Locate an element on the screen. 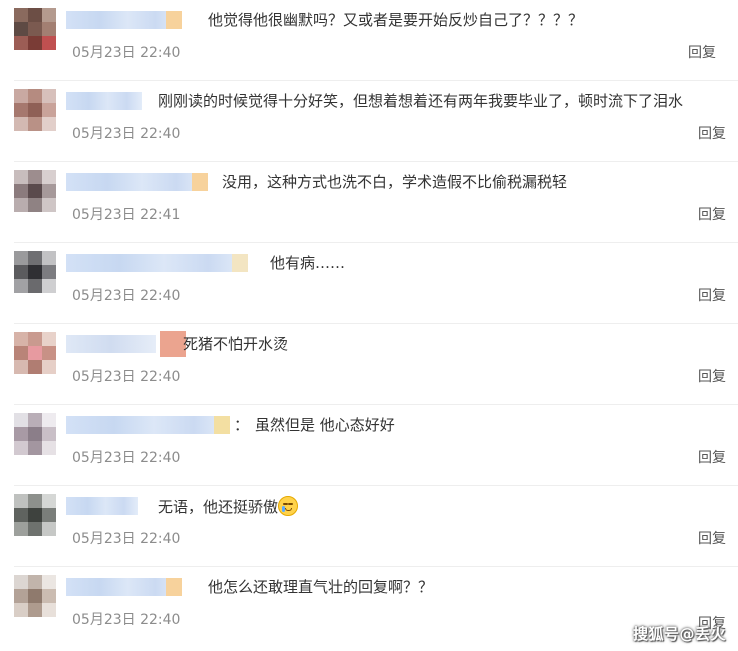 Image resolution: width=738 pixels, height=651 pixels. comment-item: 他有病…… 05月23日 22:40 回复 is located at coordinates (369, 283).